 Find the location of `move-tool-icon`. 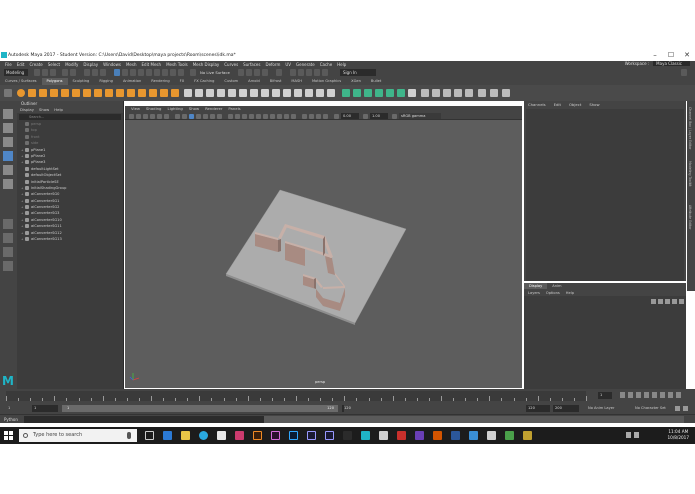

move-tool-icon is located at coordinates (8, 156).